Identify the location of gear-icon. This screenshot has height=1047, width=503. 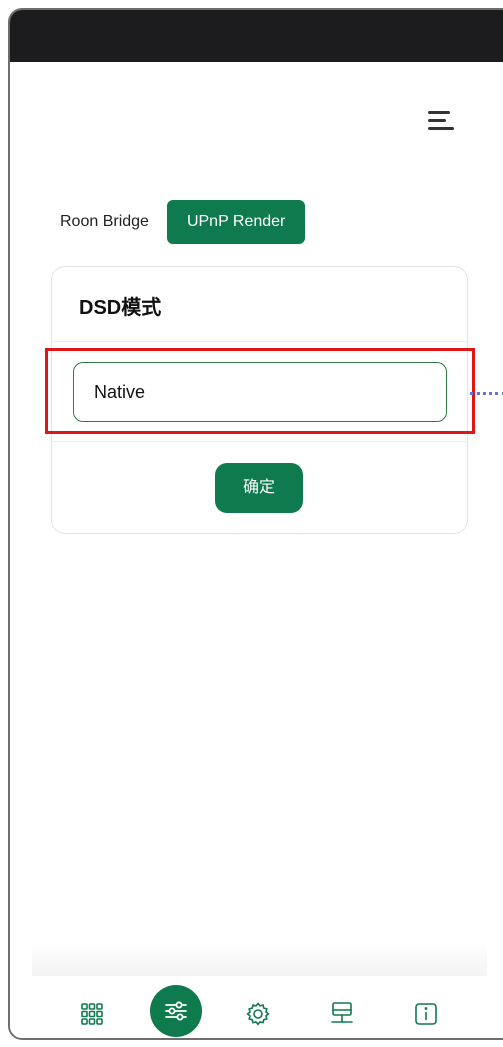
(258, 1014).